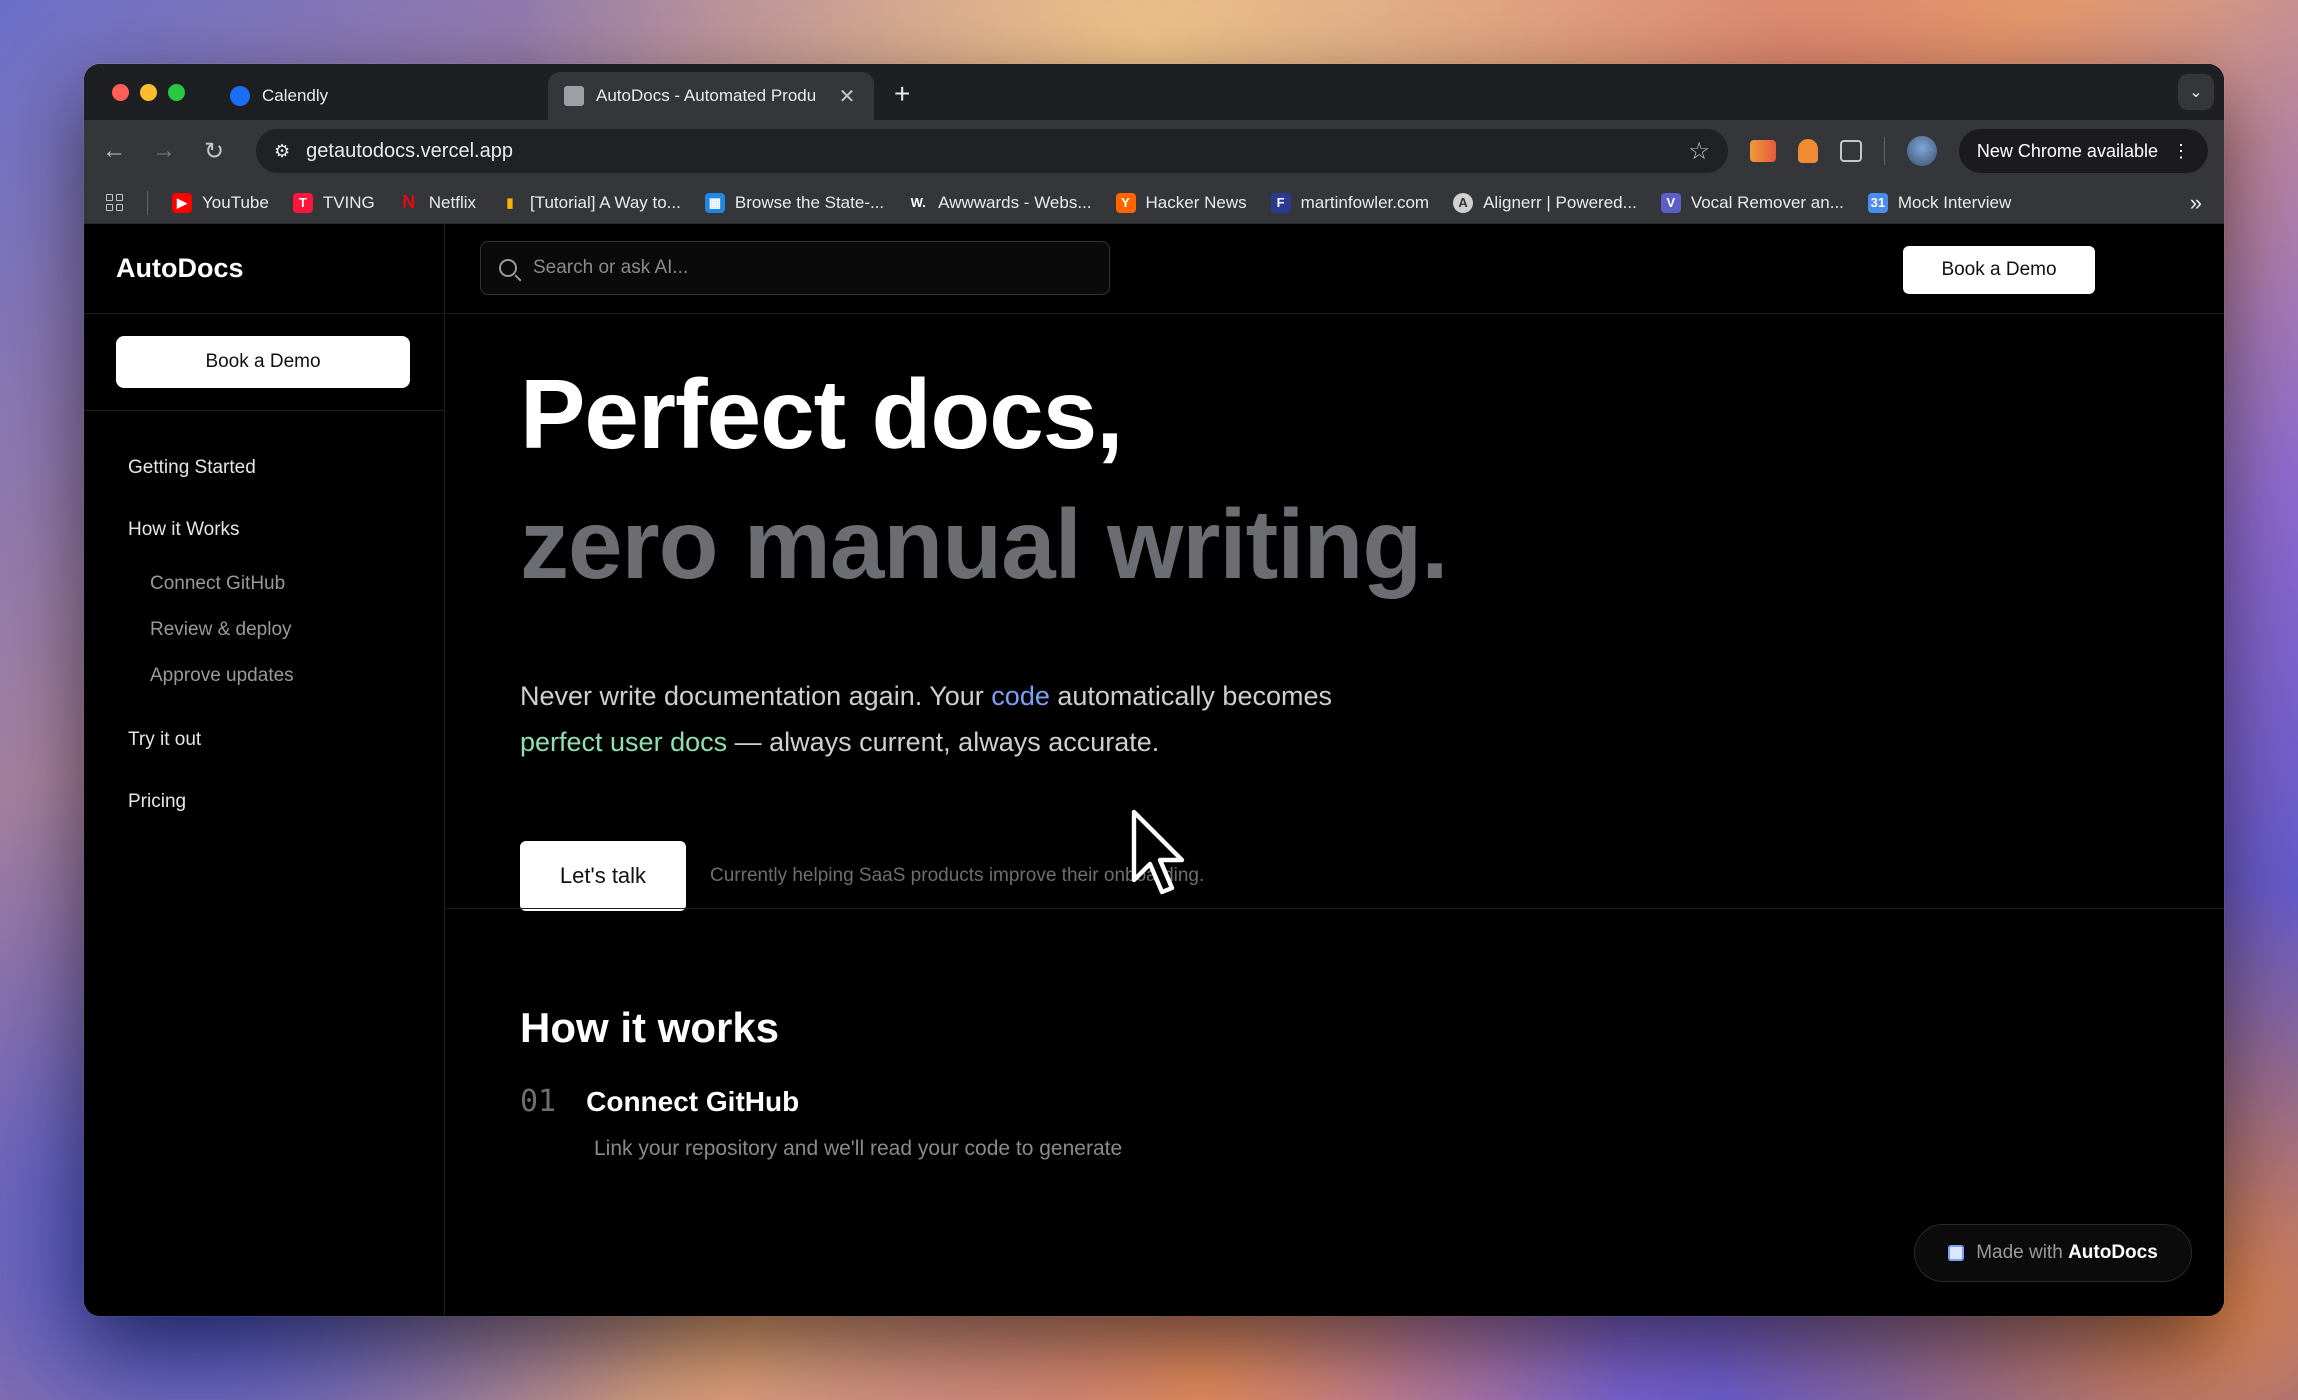  Describe the element at coordinates (264, 740) in the screenshot. I see `sidebar-item-try-it-out: Try it out` at that location.